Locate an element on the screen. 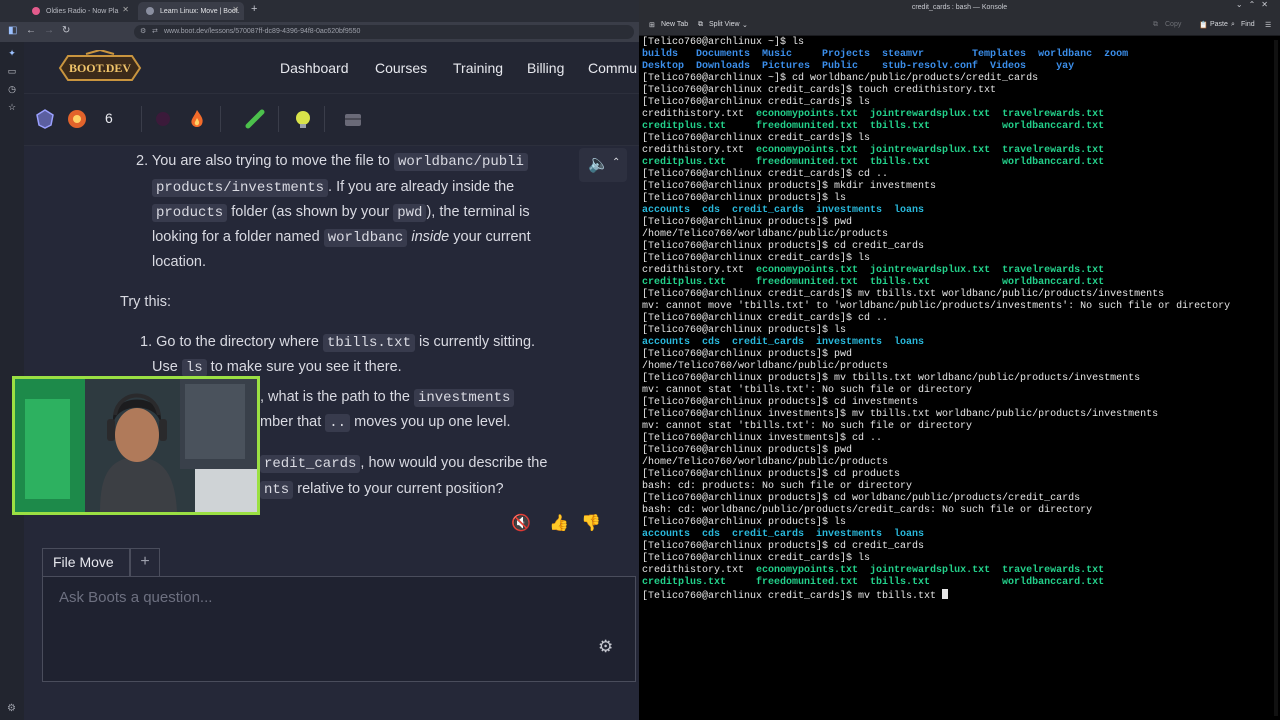 This screenshot has width=1280, height=720. speaker-icon: 🔈 is located at coordinates (598, 164).